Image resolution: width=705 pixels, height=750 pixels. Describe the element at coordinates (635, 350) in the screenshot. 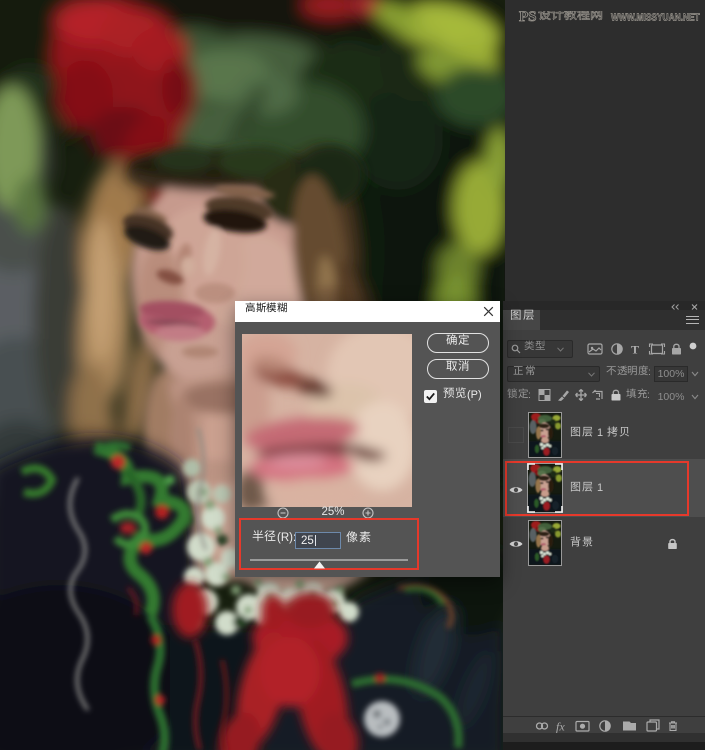

I see `svg-text: T` at that location.